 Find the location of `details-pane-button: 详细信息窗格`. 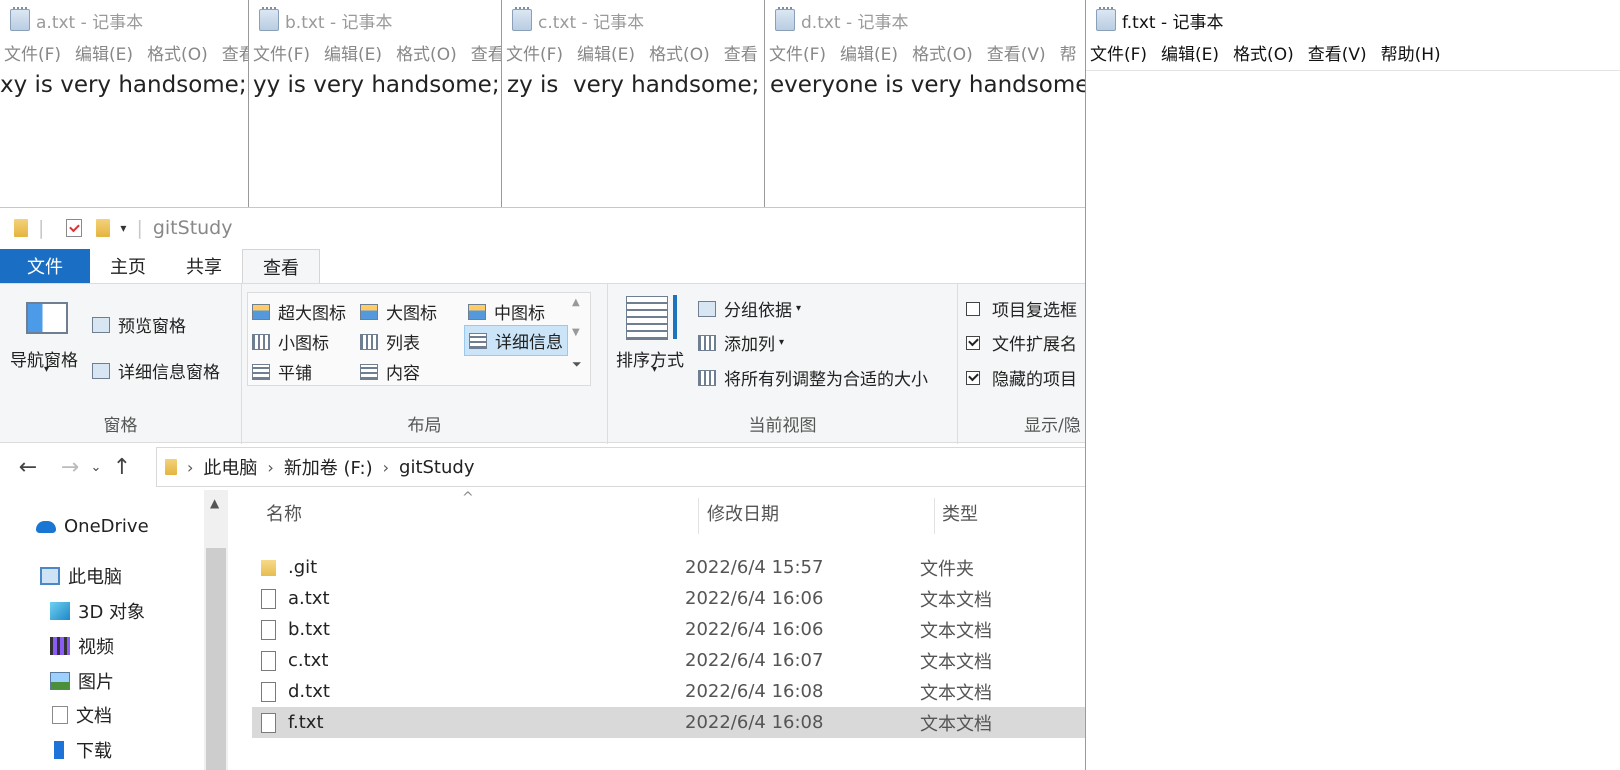

details-pane-button: 详细信息窗格 is located at coordinates (156, 370).